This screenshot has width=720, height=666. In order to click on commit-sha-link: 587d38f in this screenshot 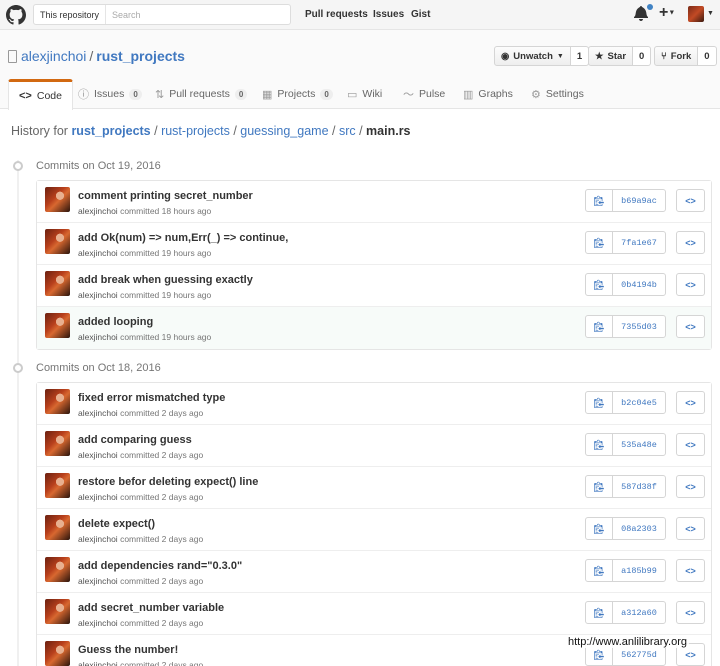, I will do `click(639, 486)`.